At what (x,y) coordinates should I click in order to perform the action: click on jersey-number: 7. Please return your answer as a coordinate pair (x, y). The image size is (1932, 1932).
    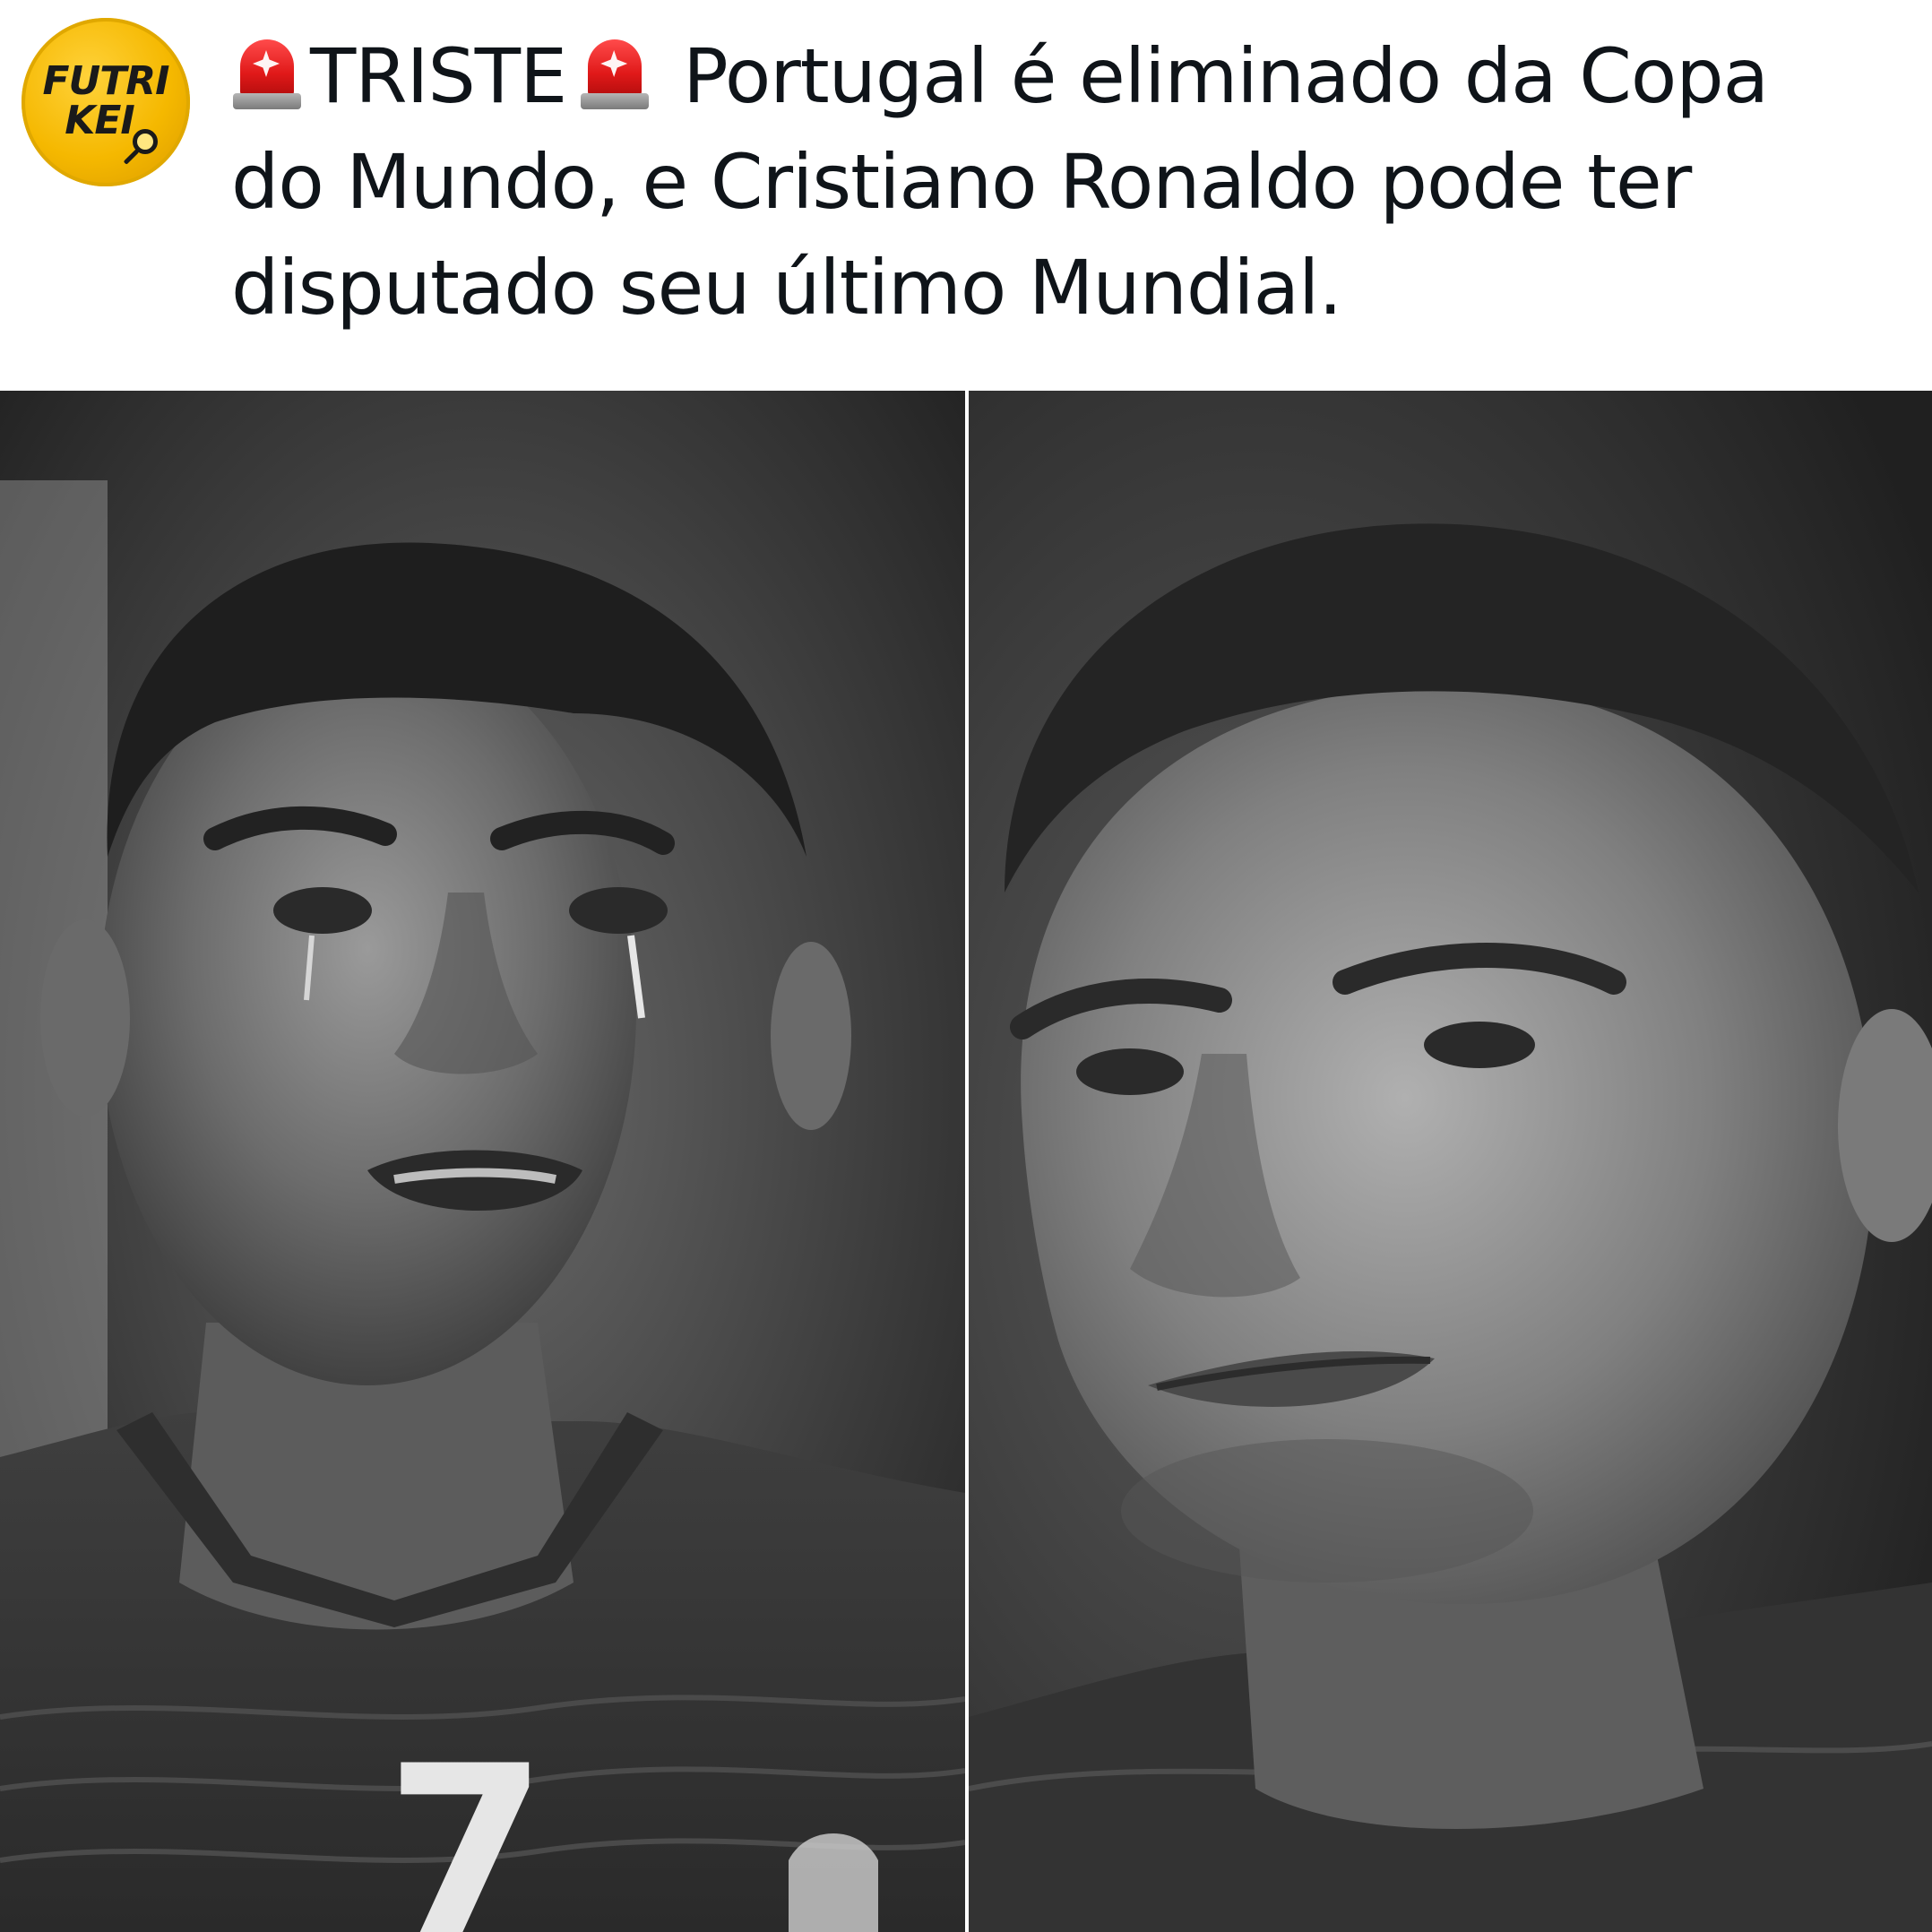
    Looking at the image, I should click on (466, 1824).